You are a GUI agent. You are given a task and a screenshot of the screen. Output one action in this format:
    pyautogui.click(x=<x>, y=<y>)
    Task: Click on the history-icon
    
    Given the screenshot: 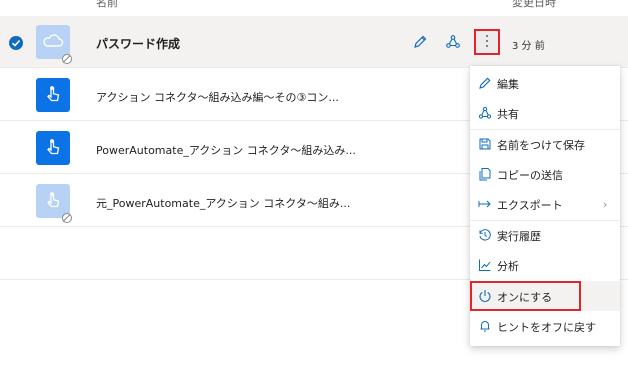 What is the action you would take?
    pyautogui.click(x=485, y=235)
    